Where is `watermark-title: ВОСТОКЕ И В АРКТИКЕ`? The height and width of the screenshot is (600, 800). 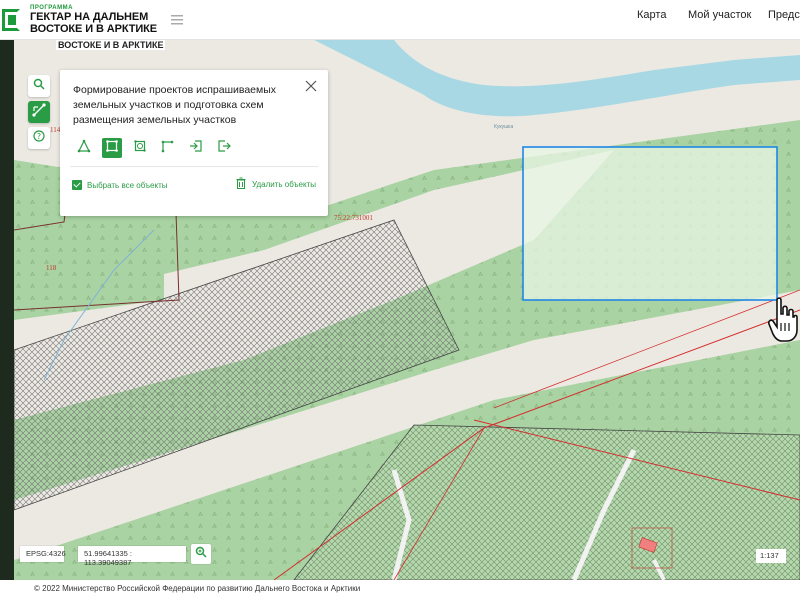 watermark-title: ВОСТОКЕ И В АРКТИКЕ is located at coordinates (111, 45).